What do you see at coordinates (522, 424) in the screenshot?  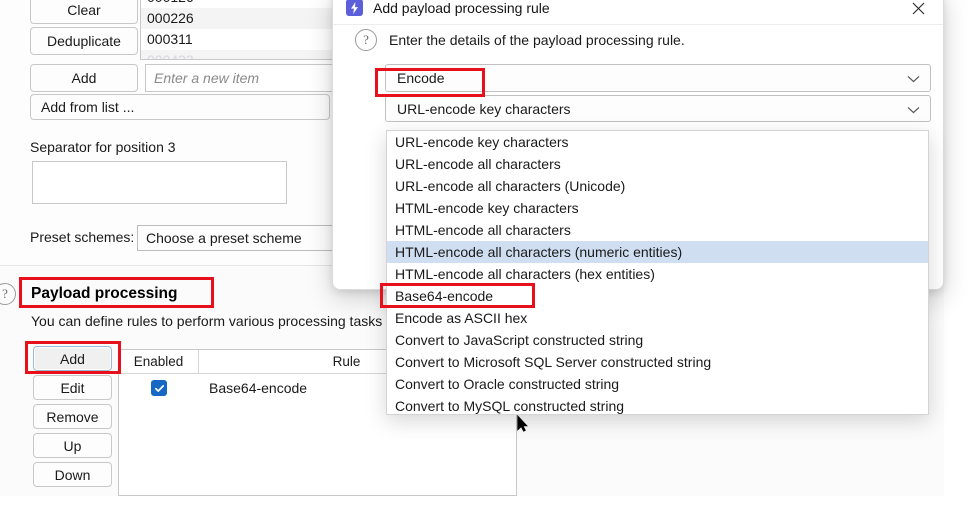 I see `arrow-pointer-icon` at bounding box center [522, 424].